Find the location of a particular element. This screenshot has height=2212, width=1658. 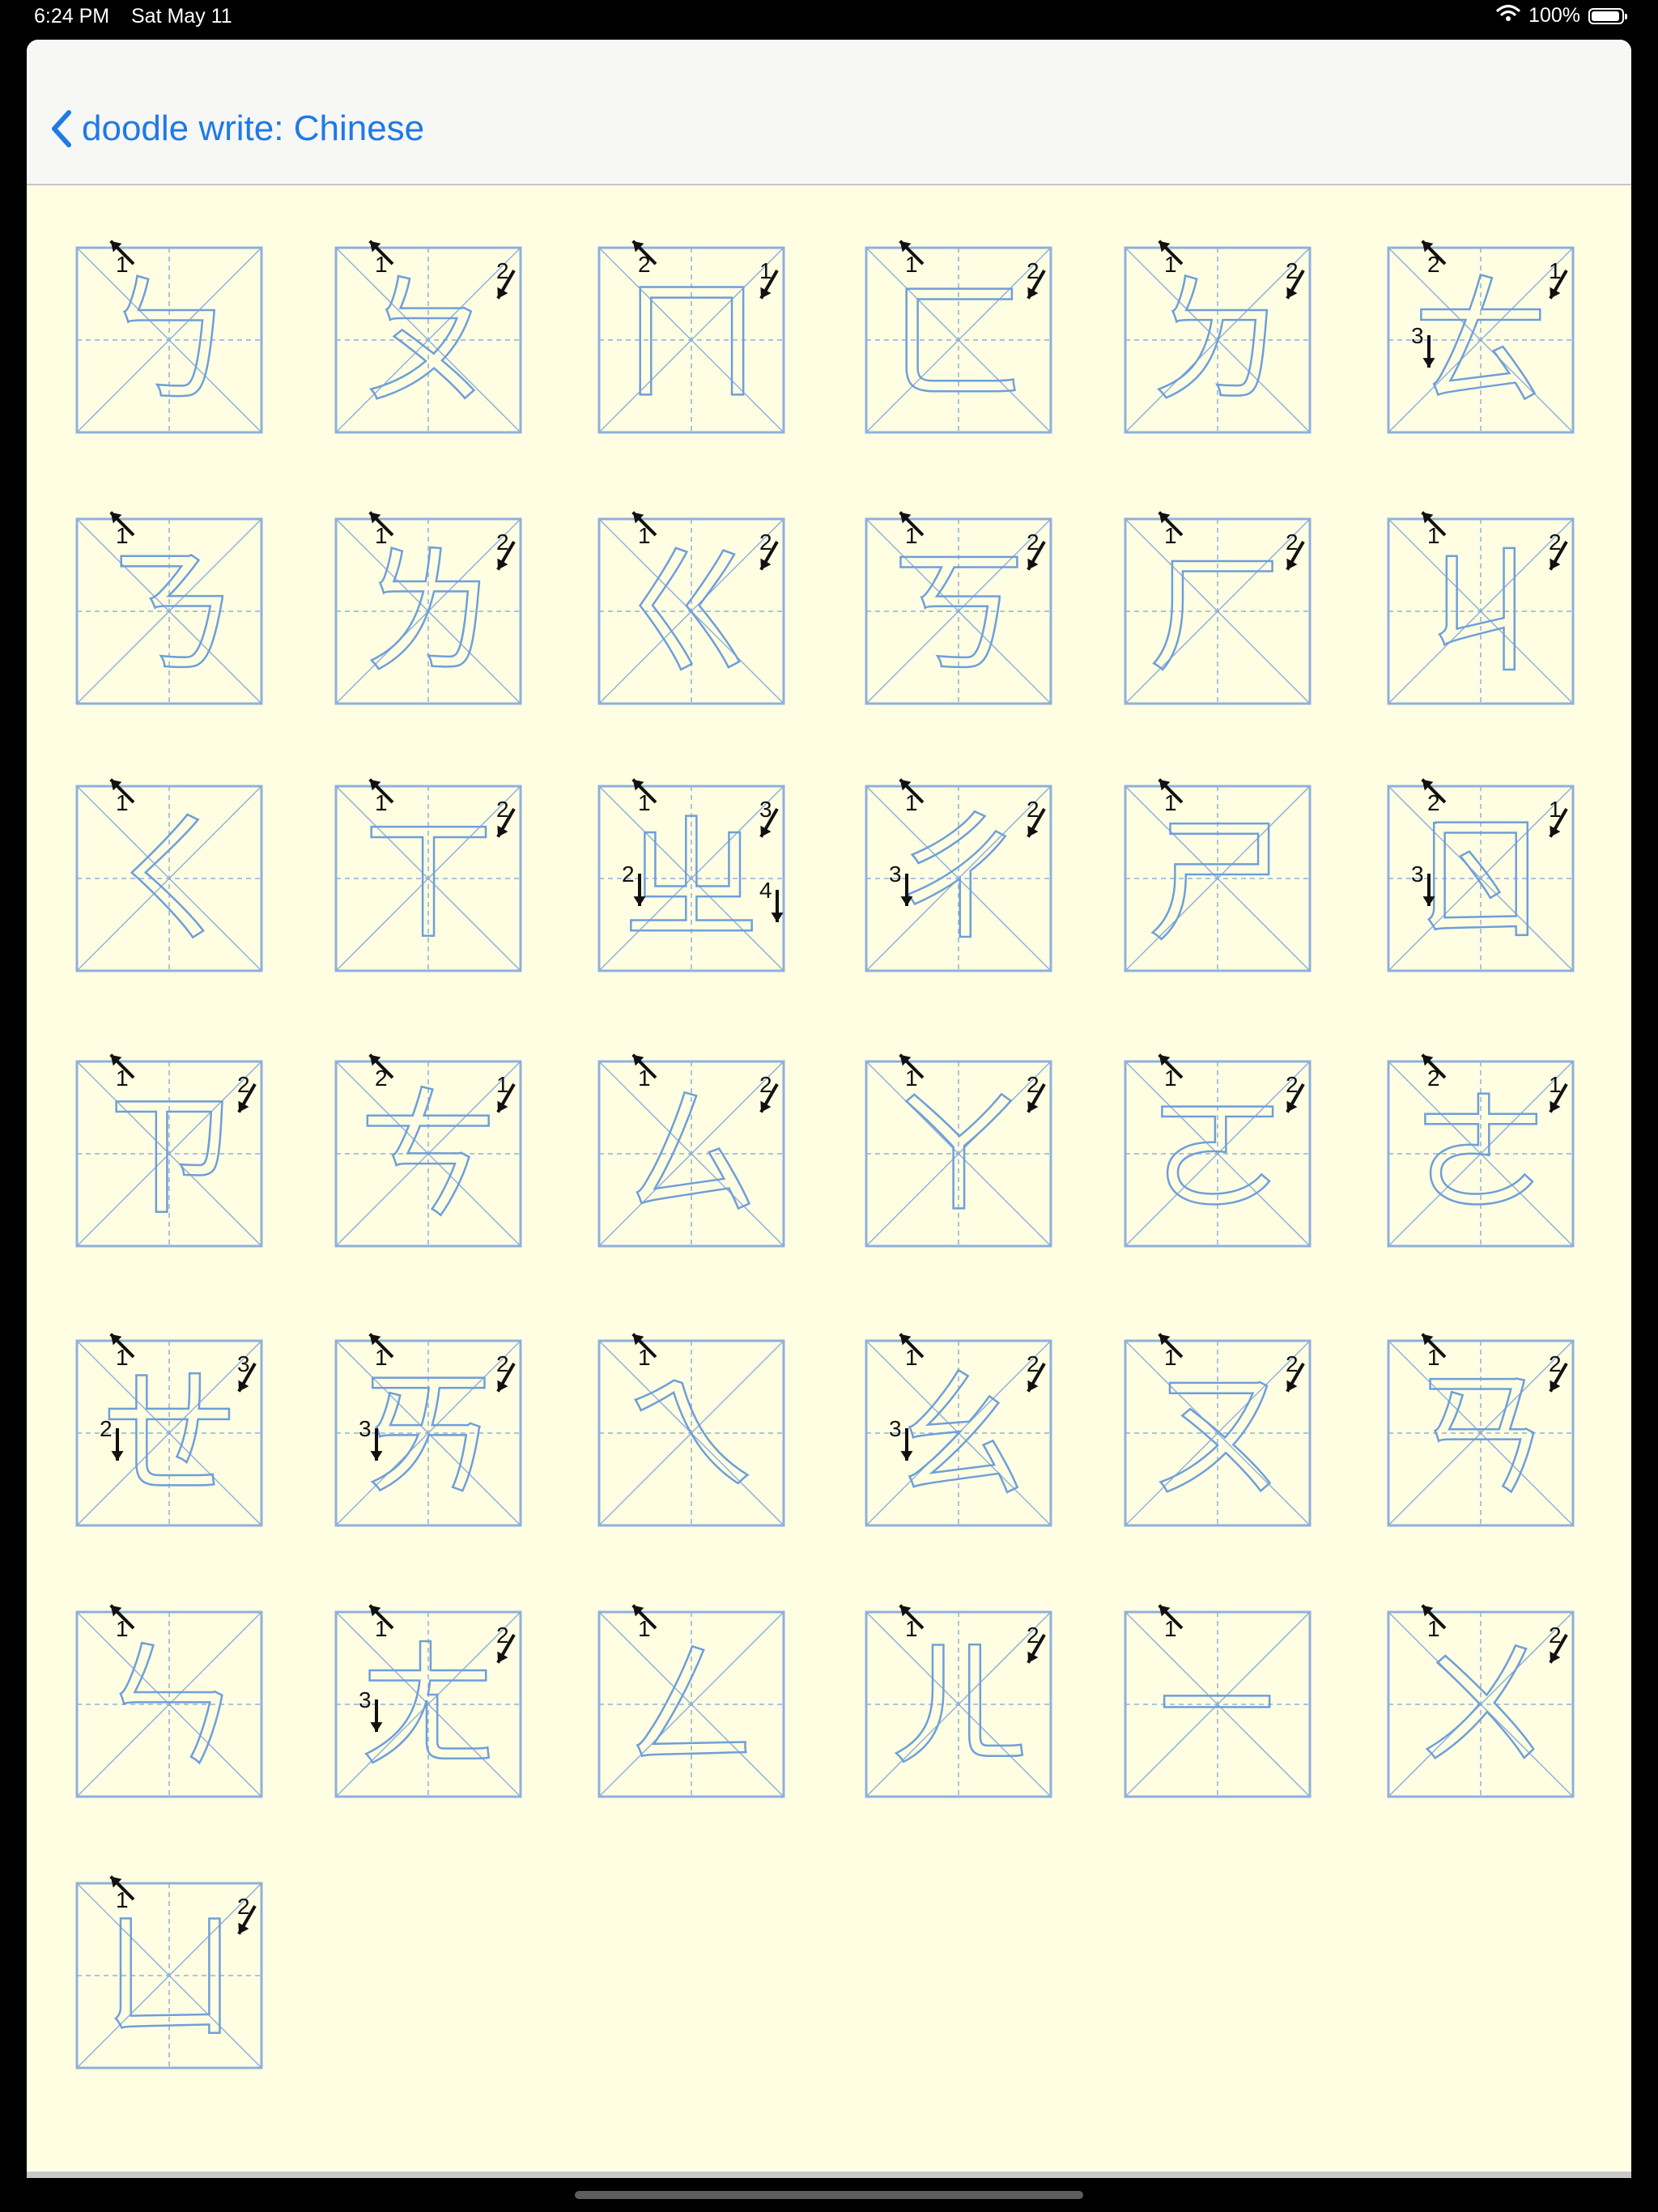

character-cell: ㄍ12 is located at coordinates (693, 608).